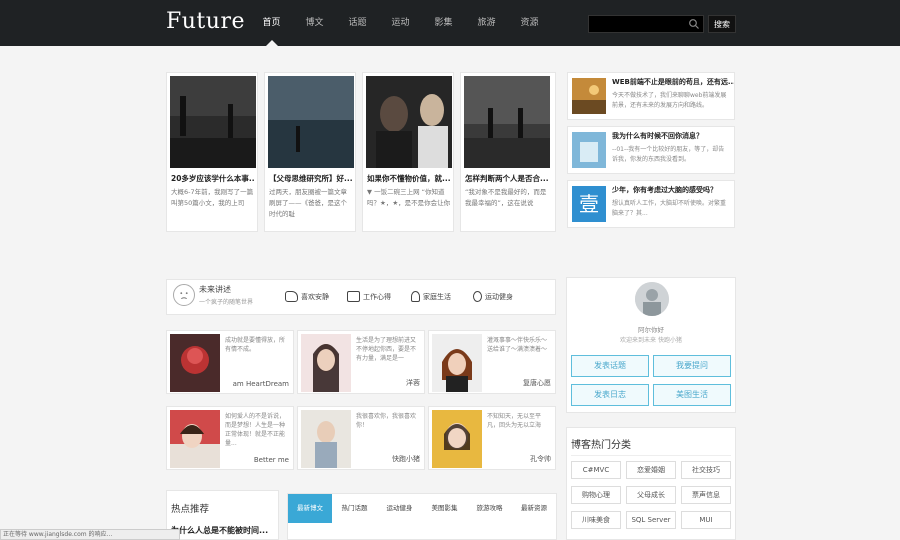 Image resolution: width=900 pixels, height=540 pixels. I want to click on post-topic-button: 发表话题, so click(610, 366).